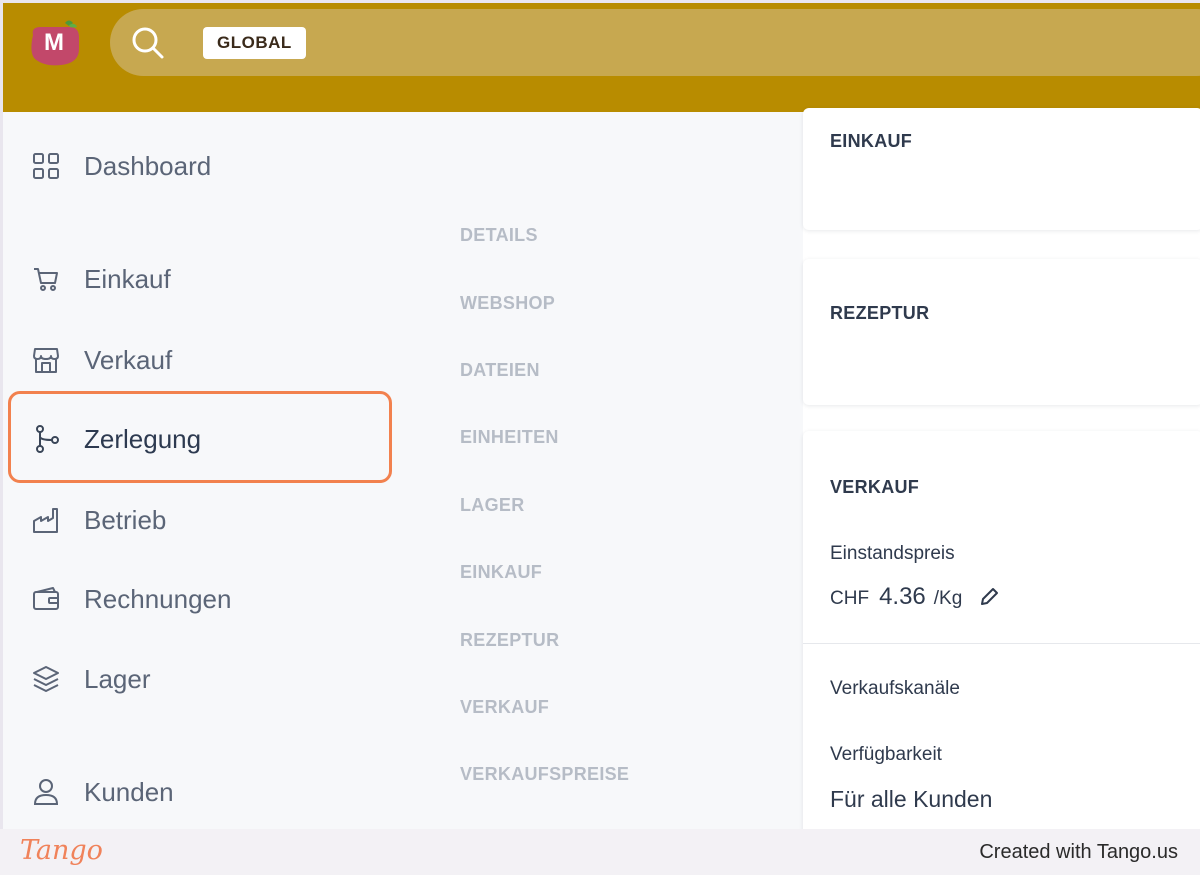 The height and width of the screenshot is (875, 1200). I want to click on branch-icon, so click(46, 439).